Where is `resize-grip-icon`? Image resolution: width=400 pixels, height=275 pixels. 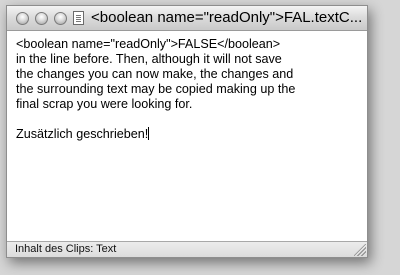
resize-grip-icon is located at coordinates (360, 250).